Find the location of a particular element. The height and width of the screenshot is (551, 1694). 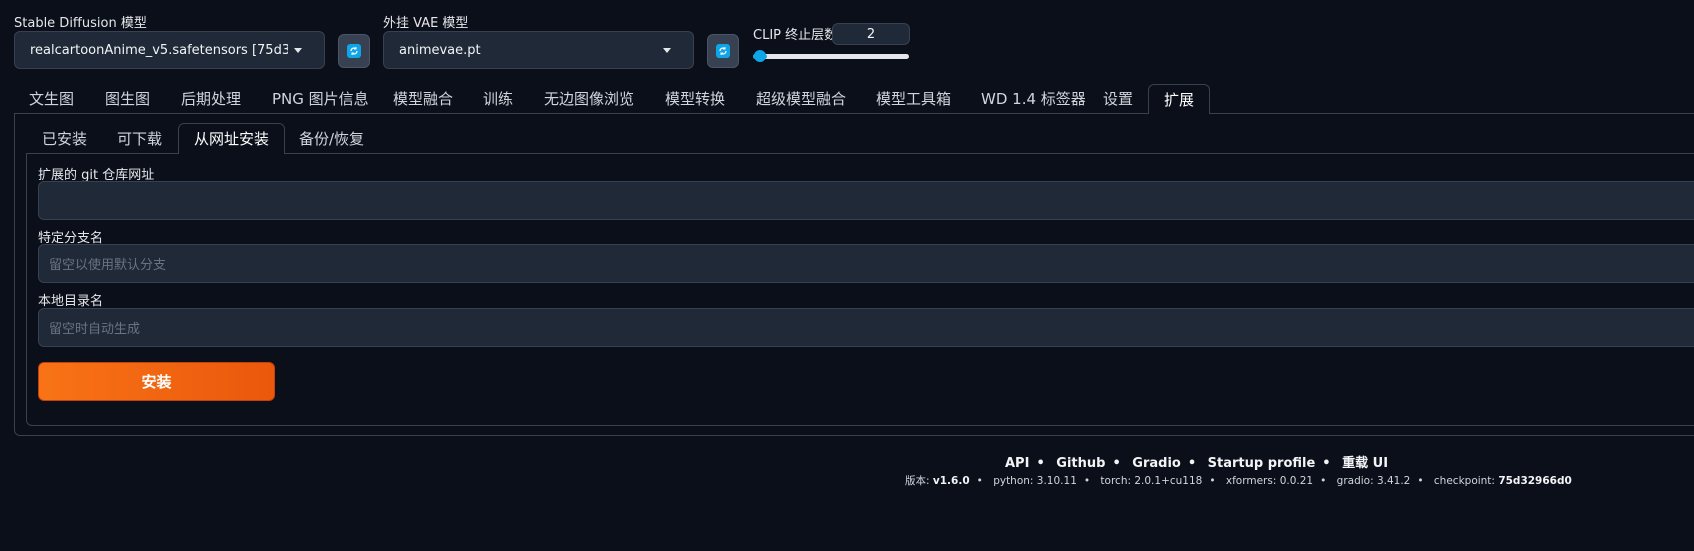

local-dir-placeholder: 留空时自动生成 is located at coordinates (95, 329).